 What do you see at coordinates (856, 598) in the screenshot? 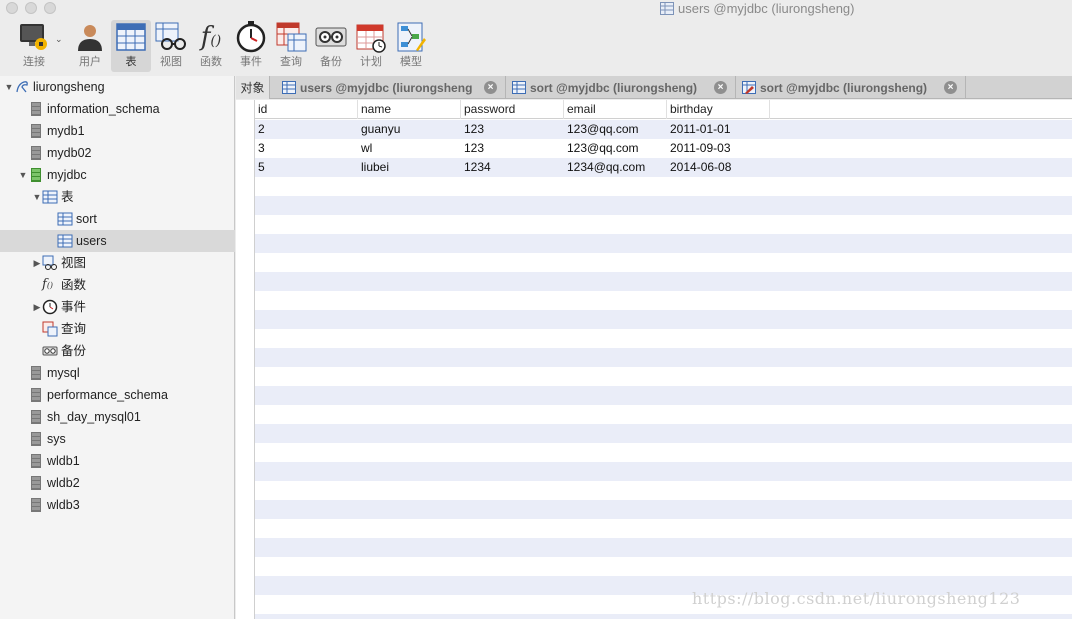
I see `watermark: https://blog.csdn.net/liurongsheng123` at bounding box center [856, 598].